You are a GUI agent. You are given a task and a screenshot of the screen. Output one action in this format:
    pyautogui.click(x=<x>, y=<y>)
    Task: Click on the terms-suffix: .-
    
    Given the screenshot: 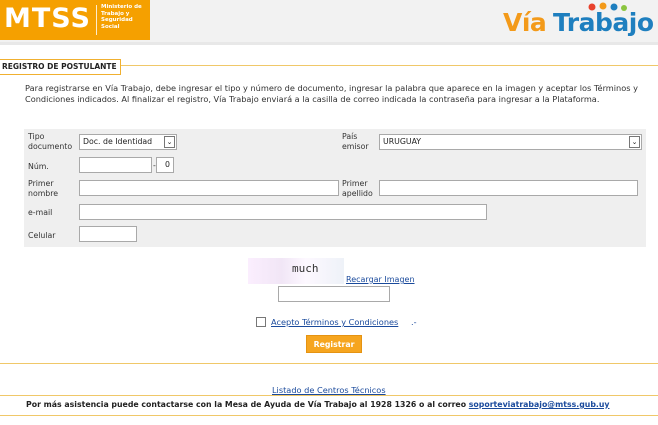 What is the action you would take?
    pyautogui.click(x=414, y=322)
    